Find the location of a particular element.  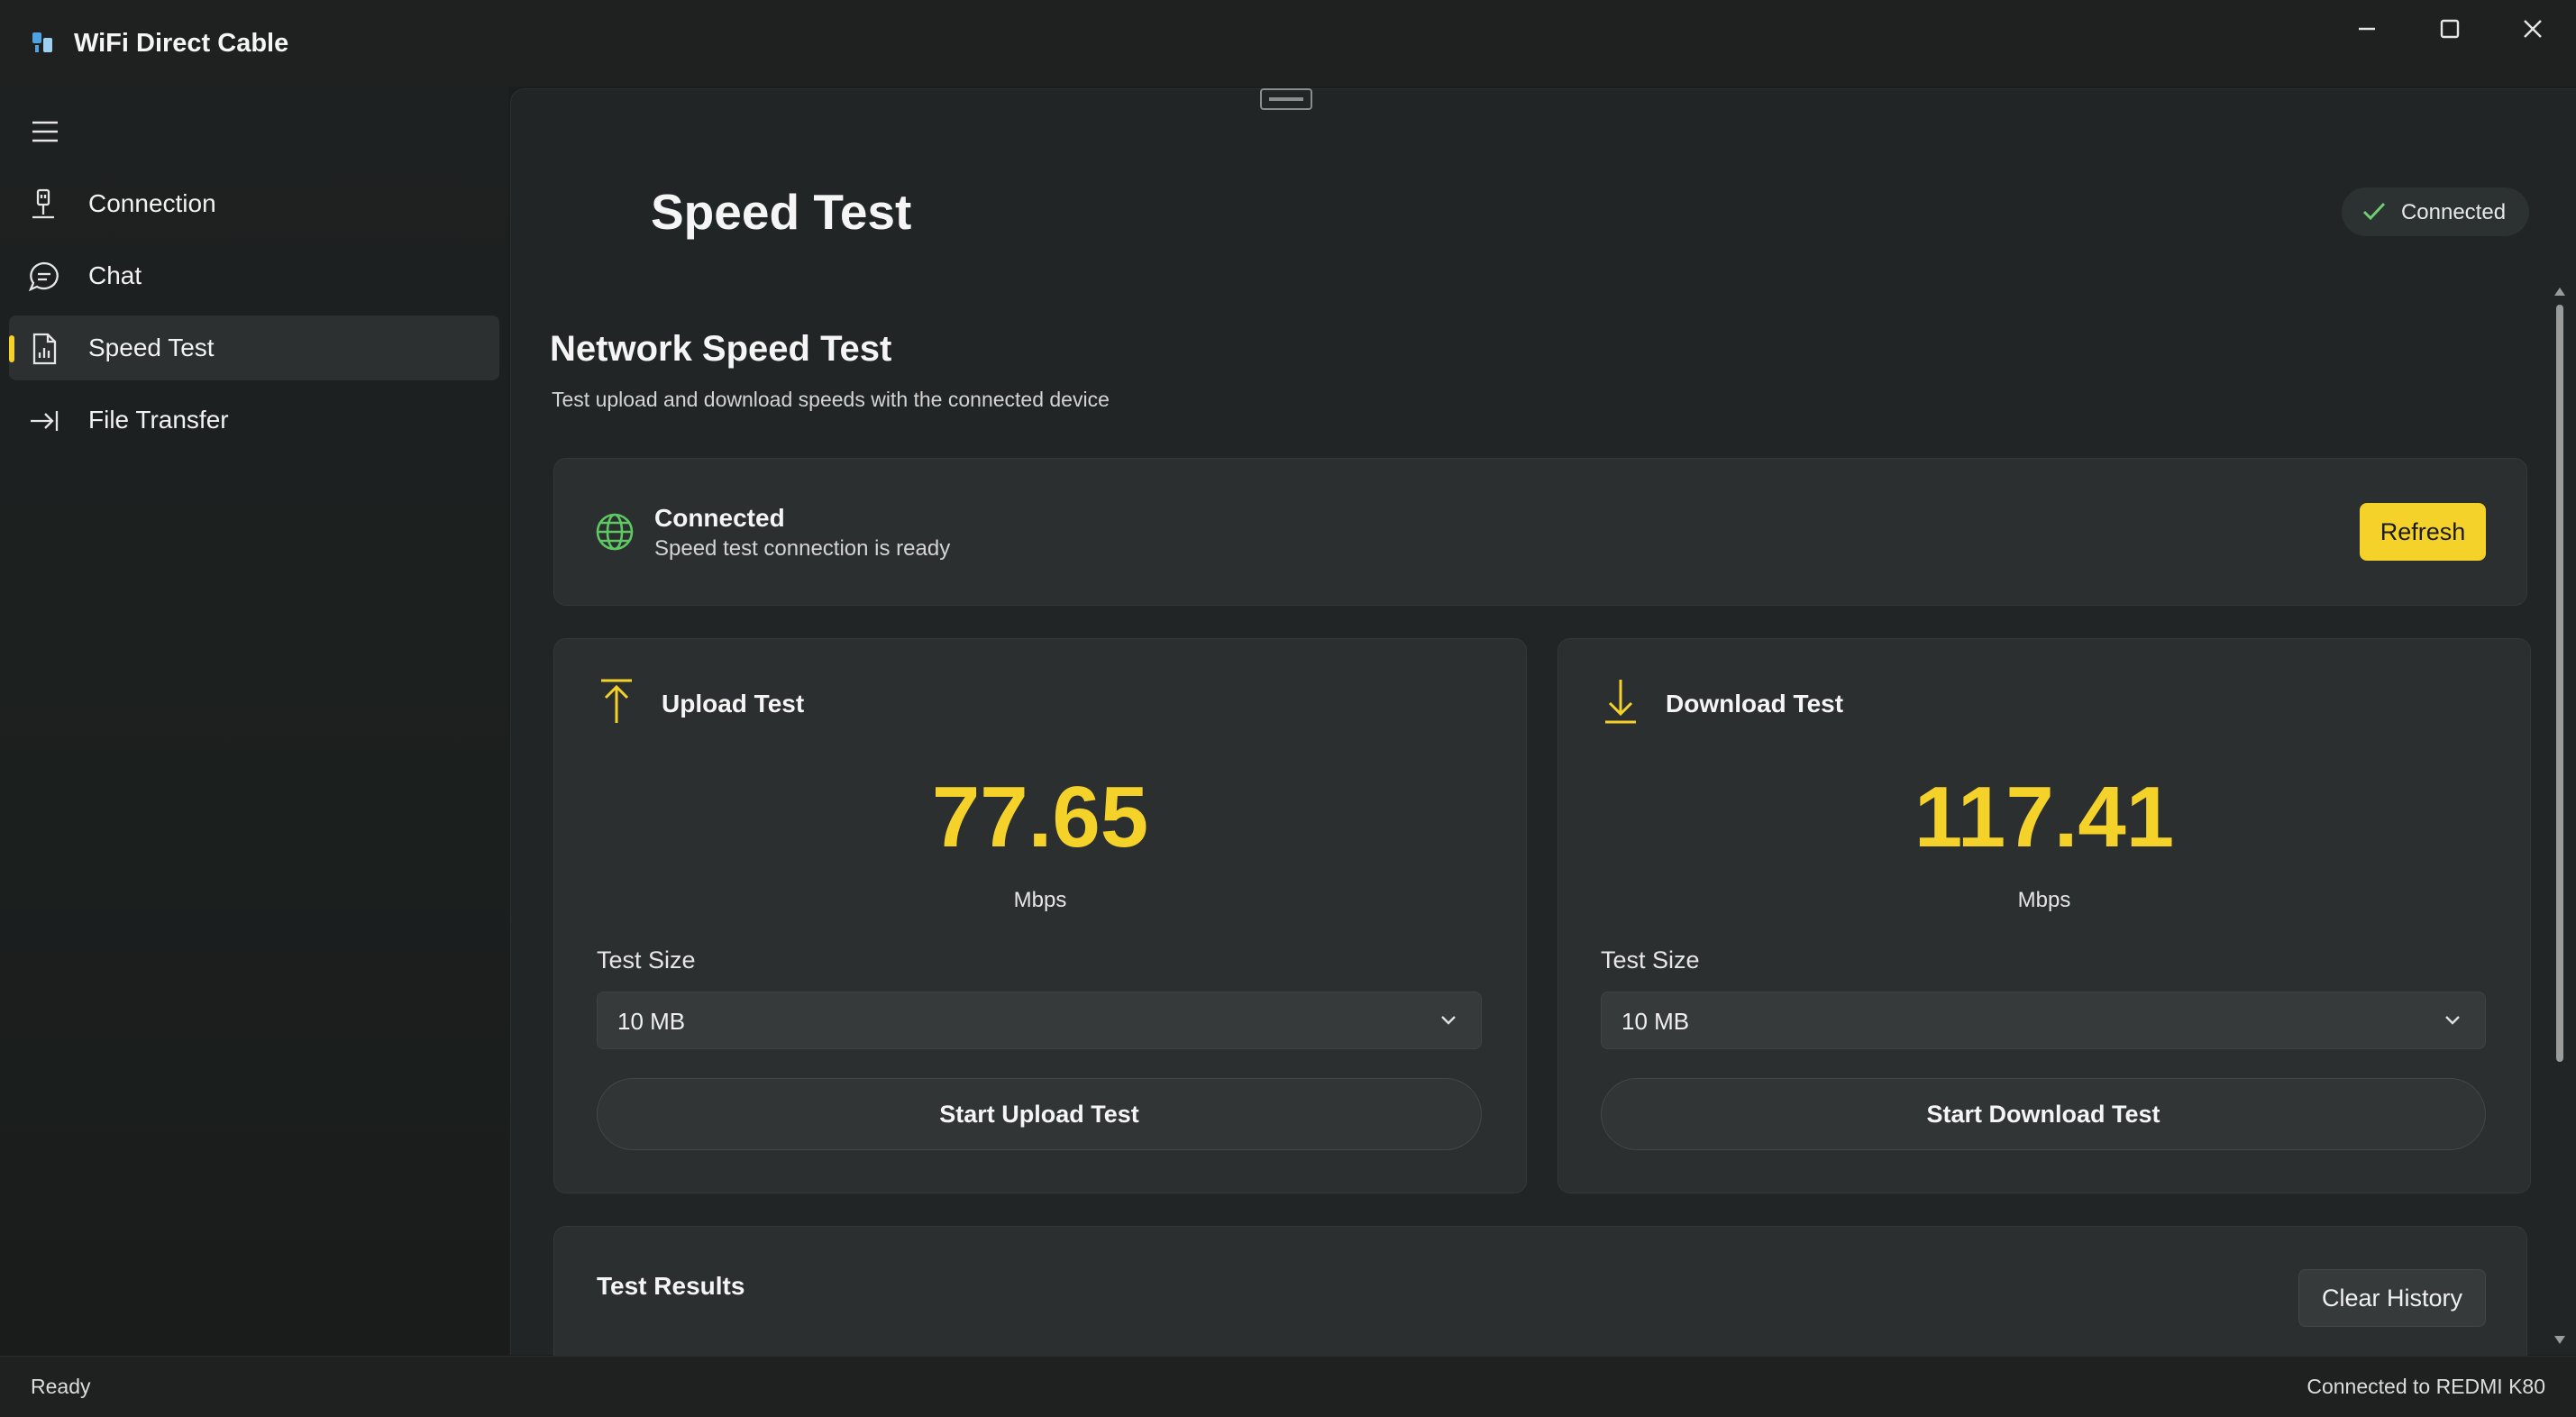

download-arrow-icon is located at coordinates (1621, 703).